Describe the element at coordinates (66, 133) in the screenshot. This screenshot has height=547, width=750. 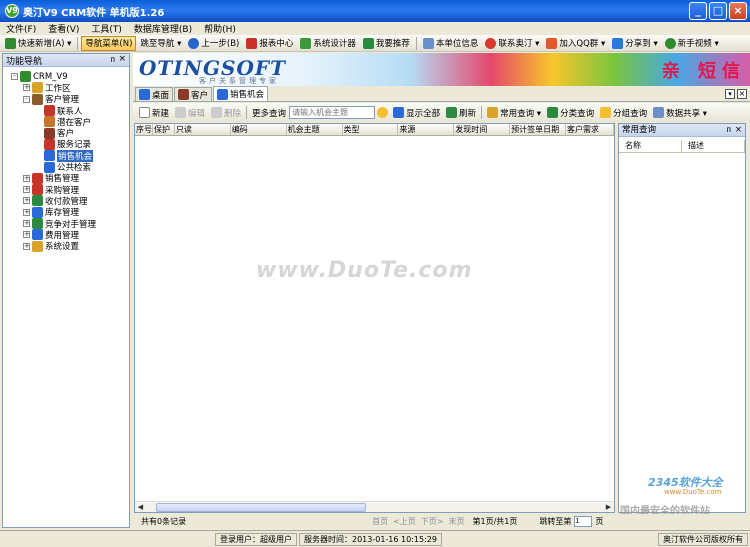
I see `nav-item-customer: 客户` at that location.